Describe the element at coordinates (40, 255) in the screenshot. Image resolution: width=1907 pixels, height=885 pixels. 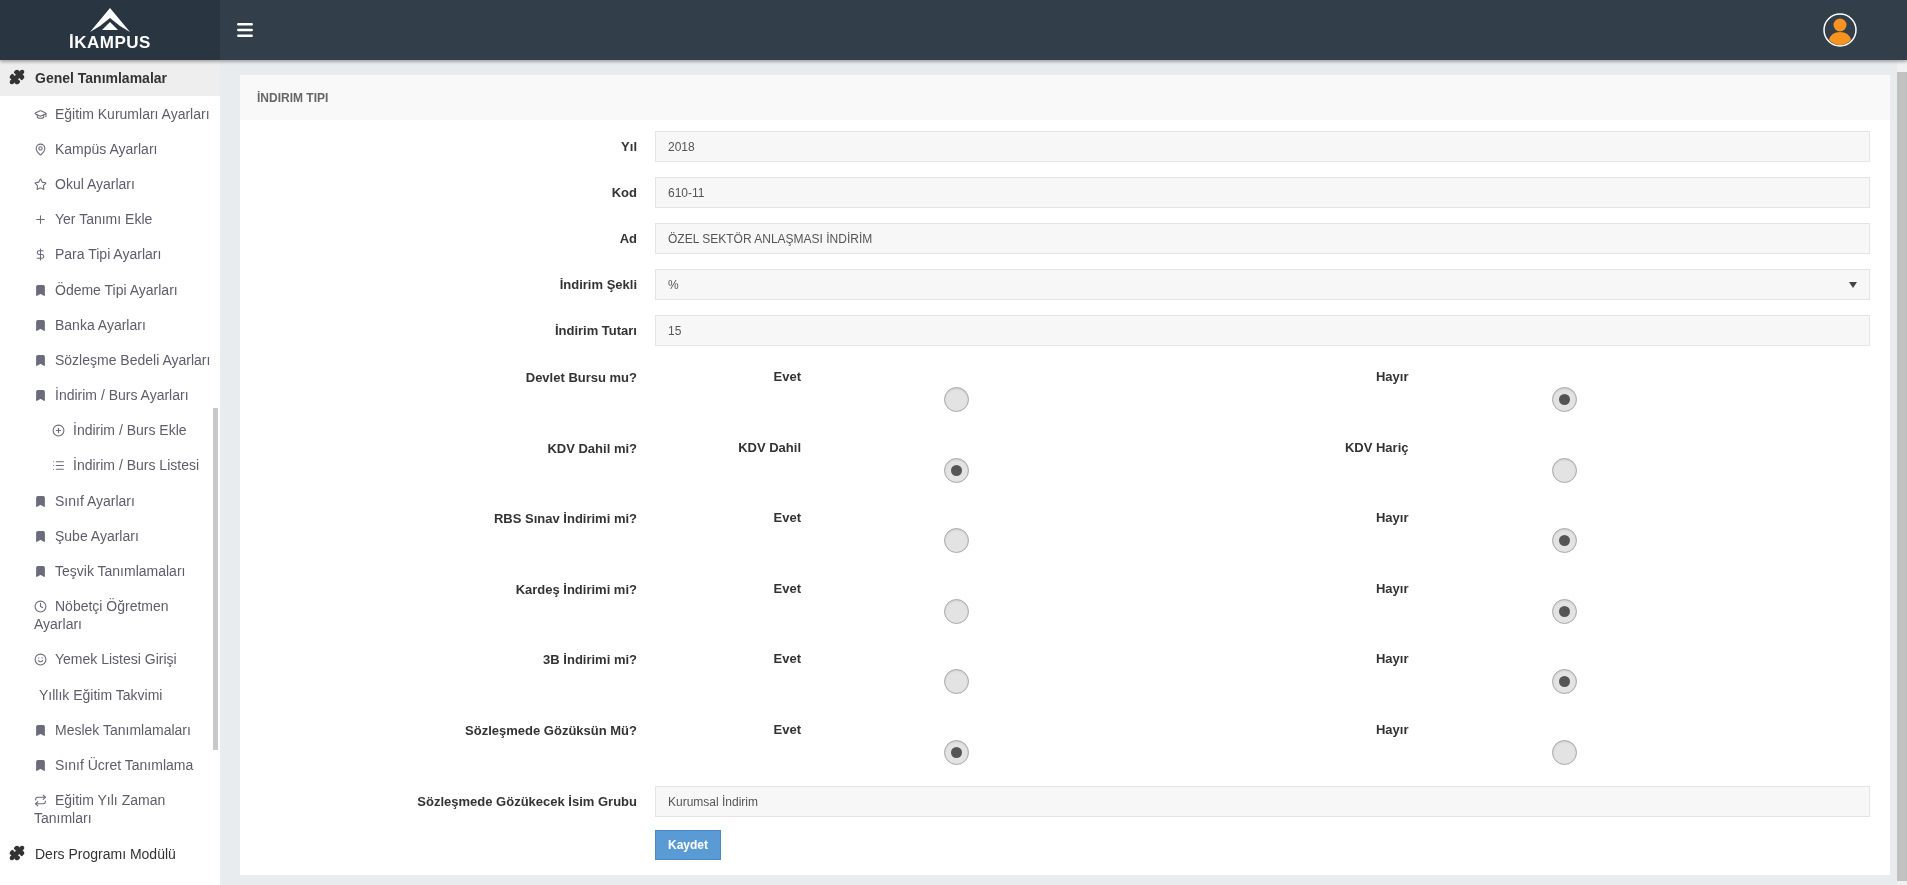
I see `dollar-icon` at that location.